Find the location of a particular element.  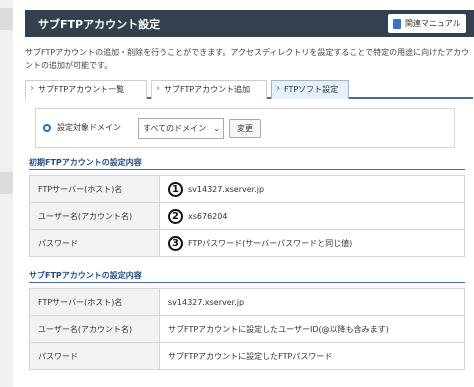

row-value: xs676204 is located at coordinates (208, 216).